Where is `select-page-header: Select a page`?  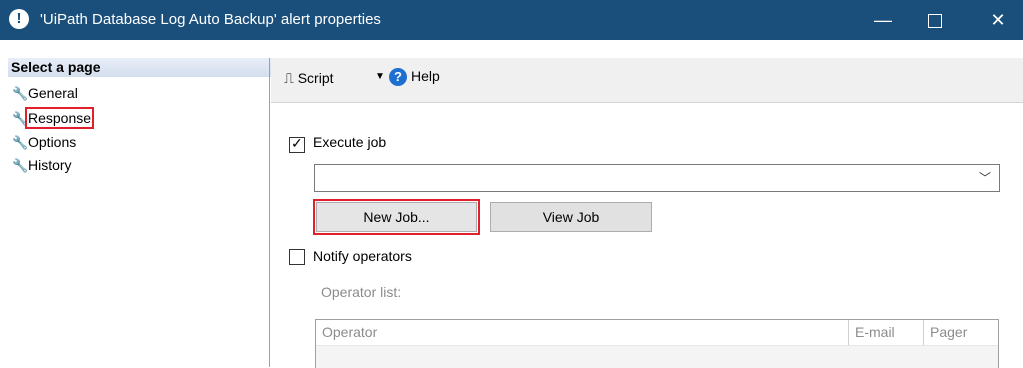
select-page-header: Select a page is located at coordinates (140, 67).